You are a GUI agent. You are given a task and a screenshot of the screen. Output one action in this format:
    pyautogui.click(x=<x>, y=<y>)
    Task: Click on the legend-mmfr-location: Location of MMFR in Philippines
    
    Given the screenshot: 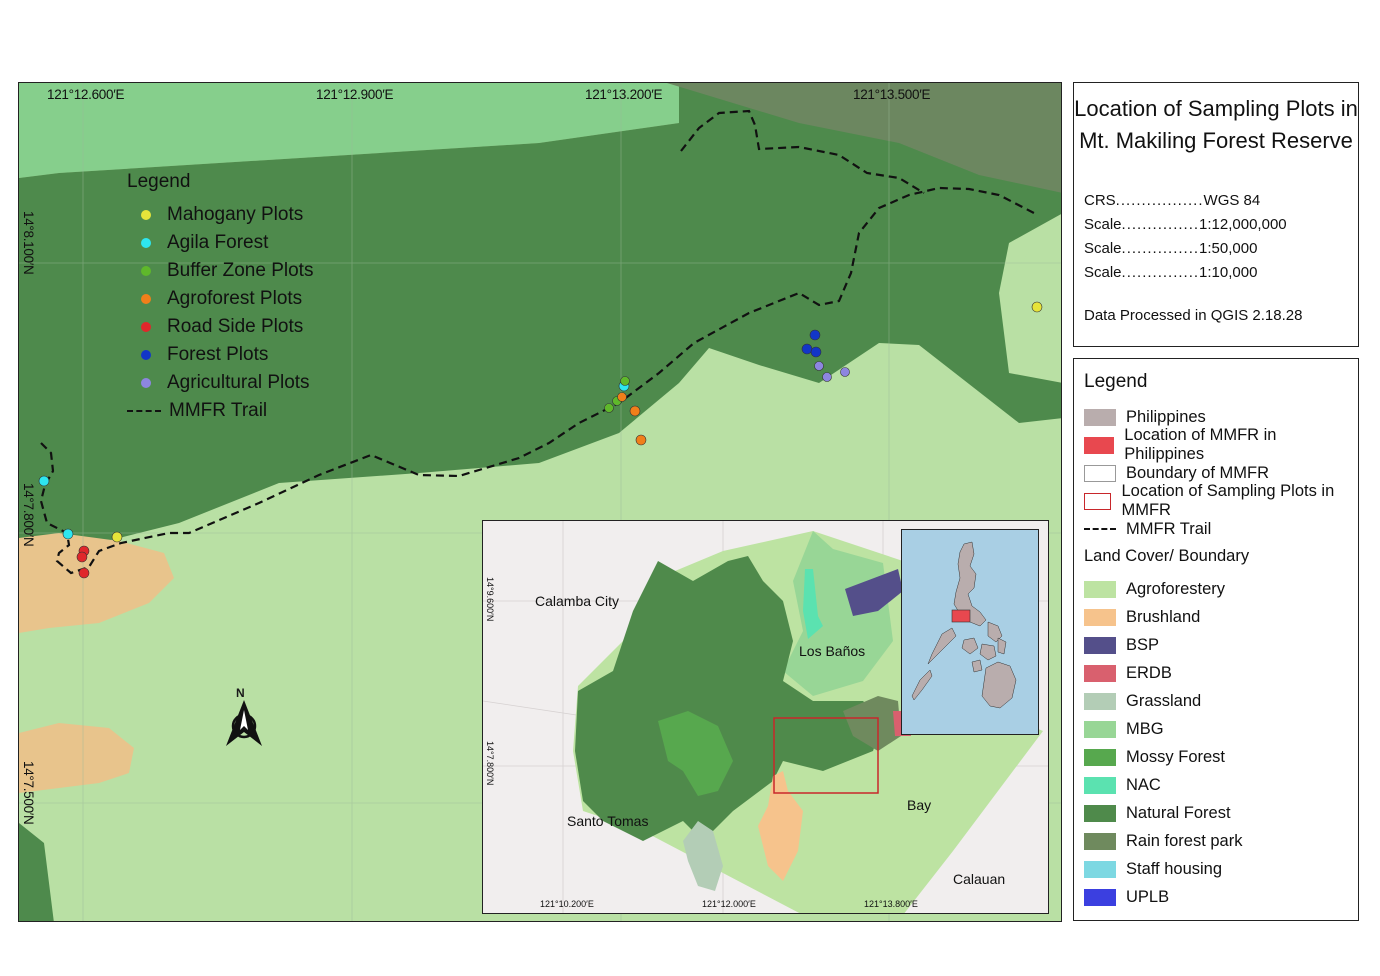 What is the action you would take?
    pyautogui.click(x=1216, y=444)
    